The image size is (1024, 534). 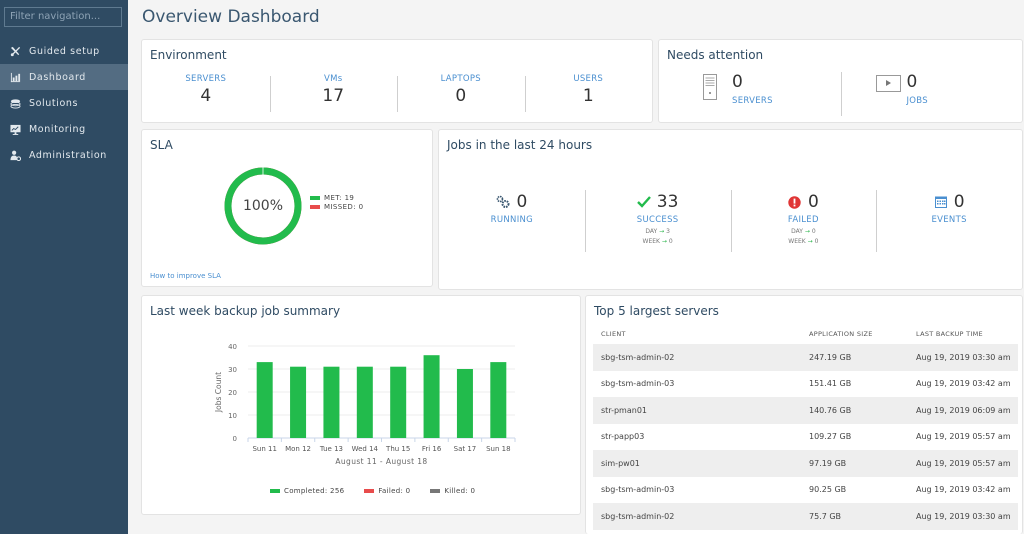 What do you see at coordinates (161, 145) in the screenshot?
I see `card-title: SLA` at bounding box center [161, 145].